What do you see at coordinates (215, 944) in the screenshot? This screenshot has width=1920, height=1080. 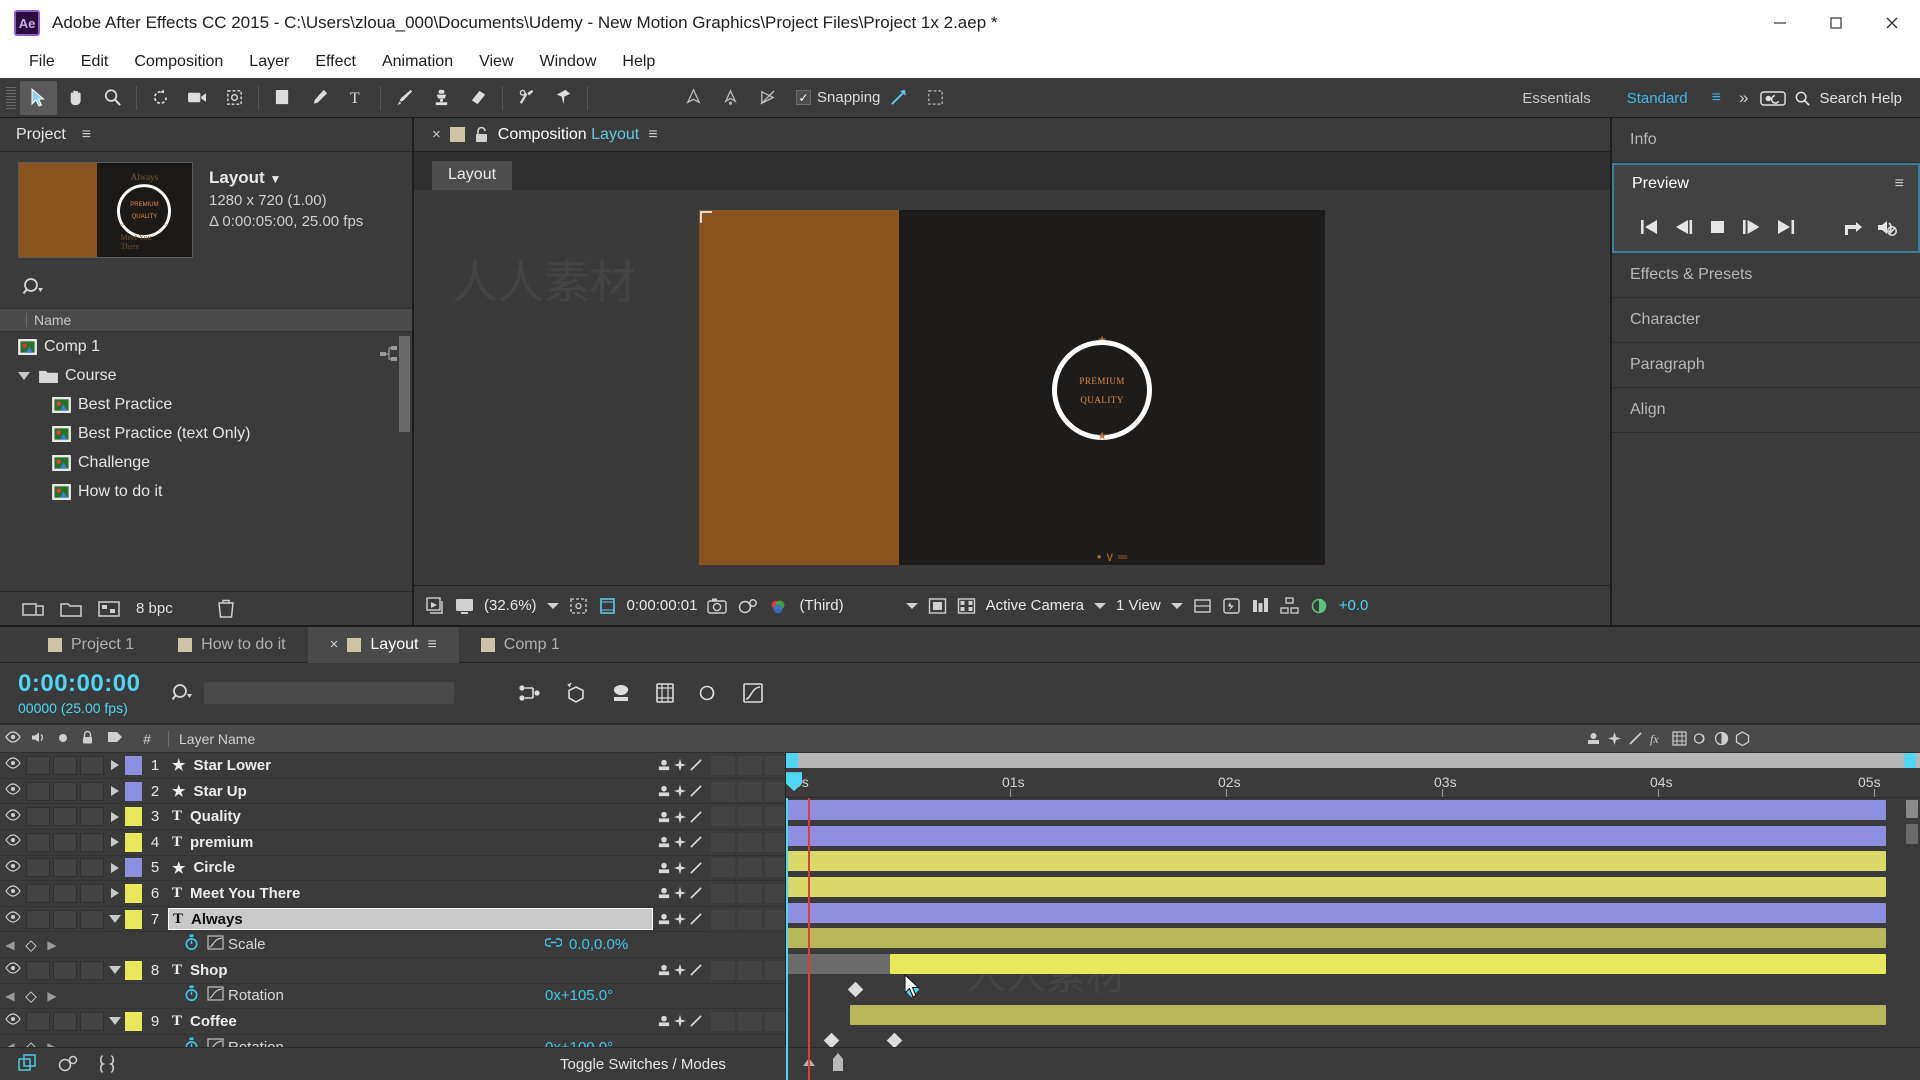 I see `graph-editor-toggle-icon` at bounding box center [215, 944].